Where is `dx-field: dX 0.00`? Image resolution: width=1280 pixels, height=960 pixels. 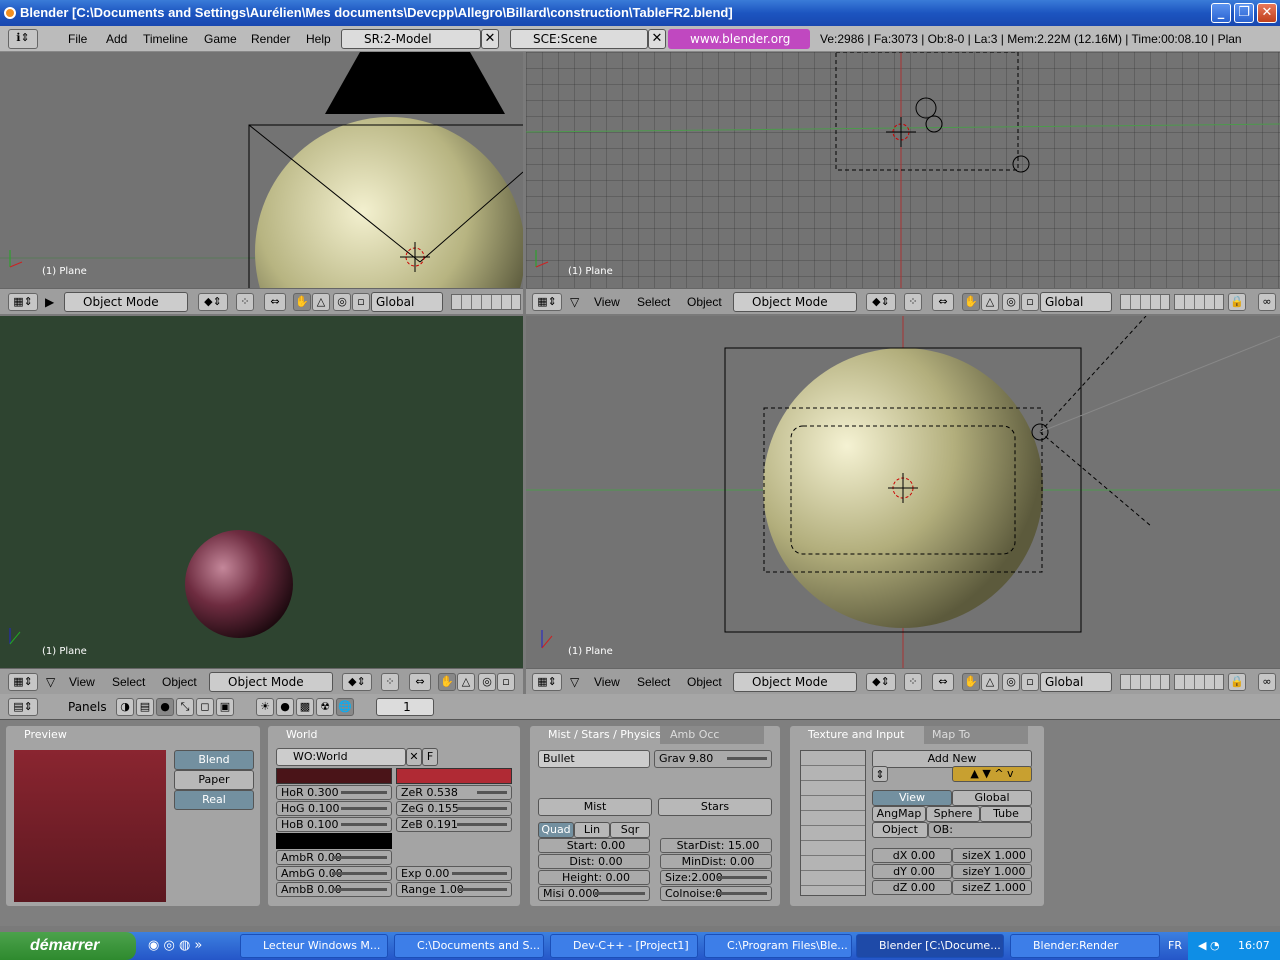
dx-field: dX 0.00 is located at coordinates (912, 855).